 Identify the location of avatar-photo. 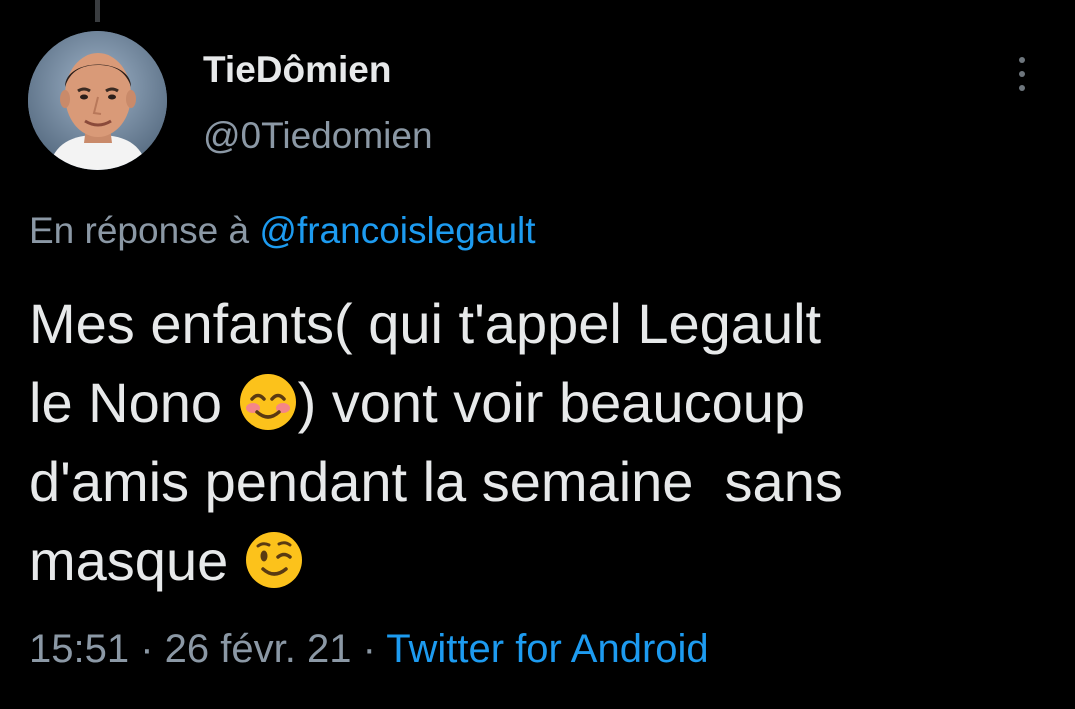
(97, 100).